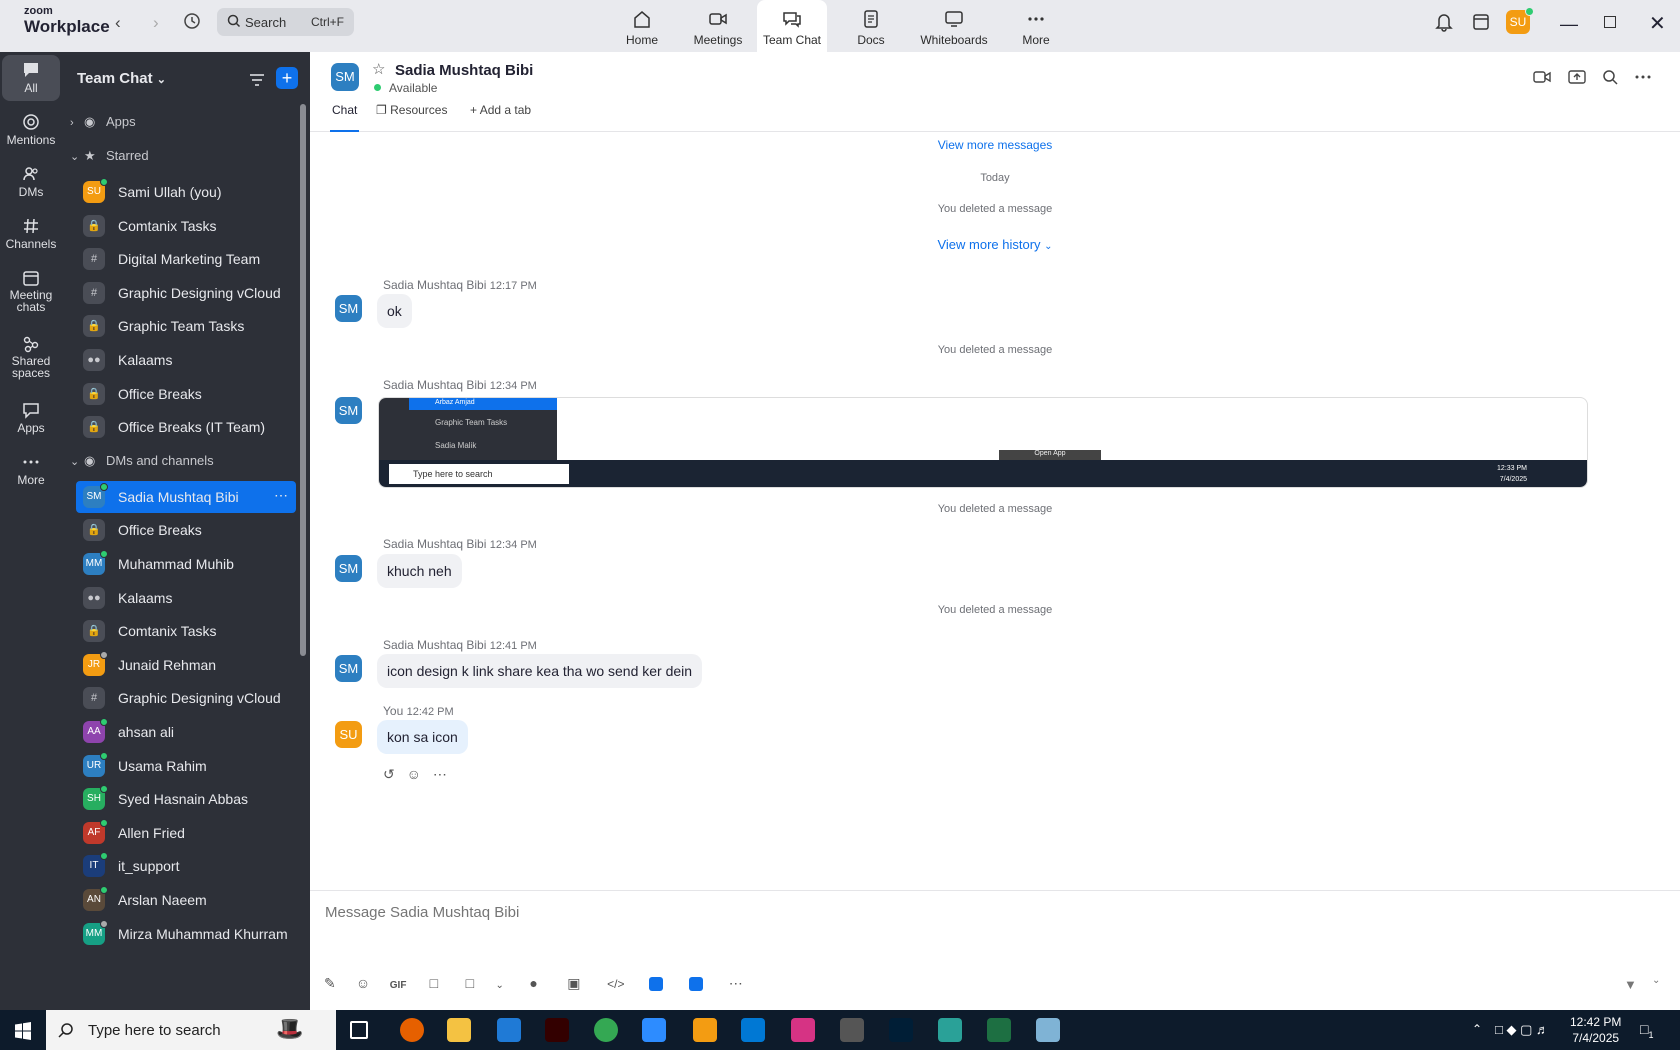 The height and width of the screenshot is (1050, 1680). What do you see at coordinates (31, 130) in the screenshot?
I see `rail-mentions: Mentions` at bounding box center [31, 130].